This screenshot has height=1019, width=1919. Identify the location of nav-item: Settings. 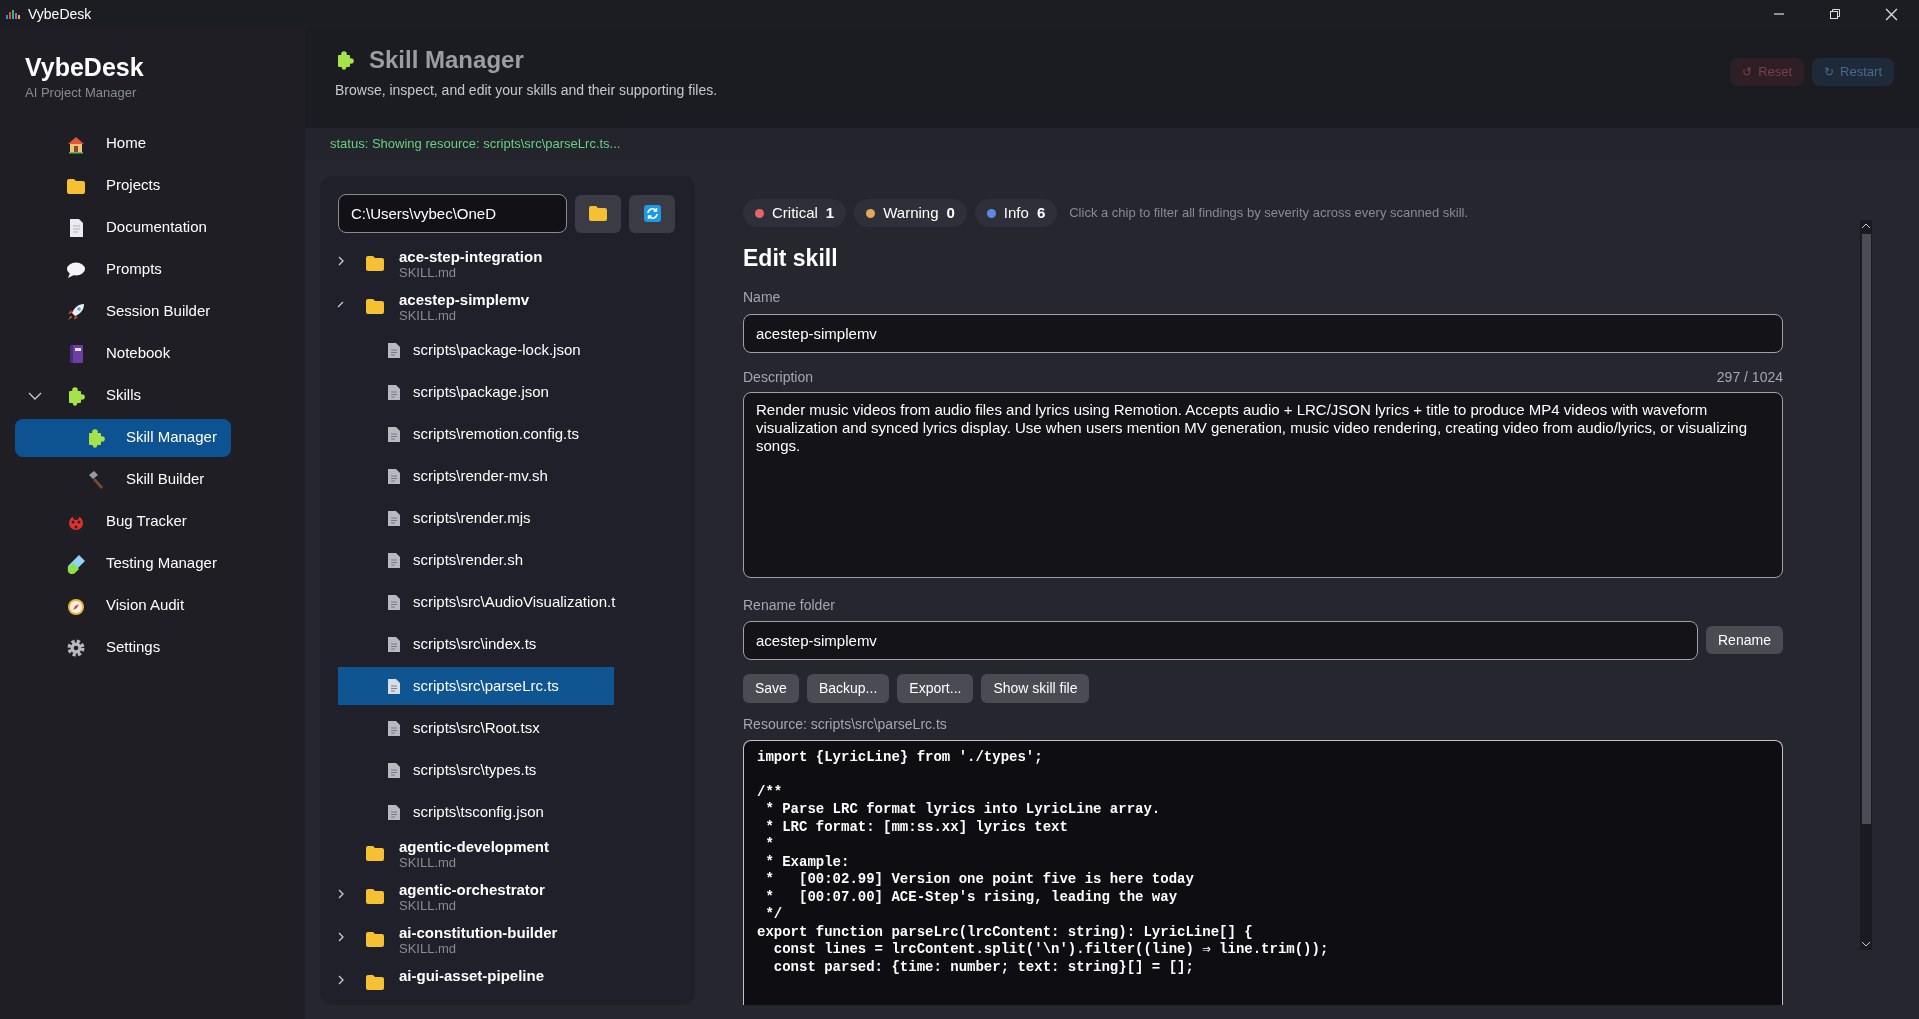
(113, 647).